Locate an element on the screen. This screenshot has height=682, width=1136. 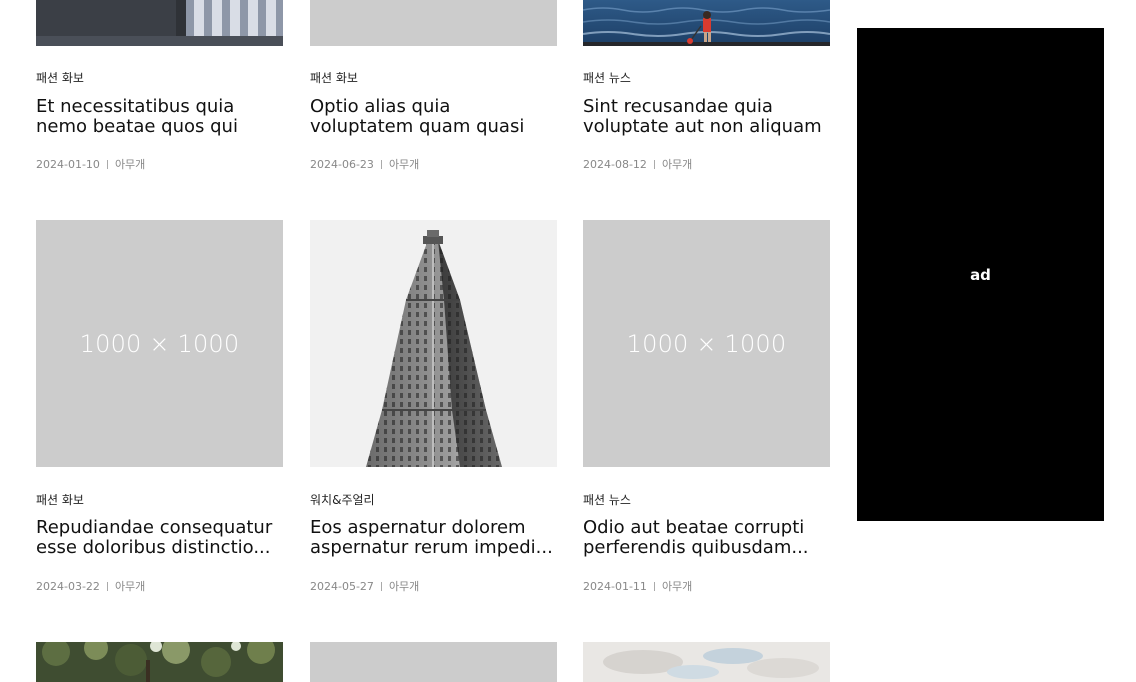
article-date: 2024-03-22 is located at coordinates (68, 586).